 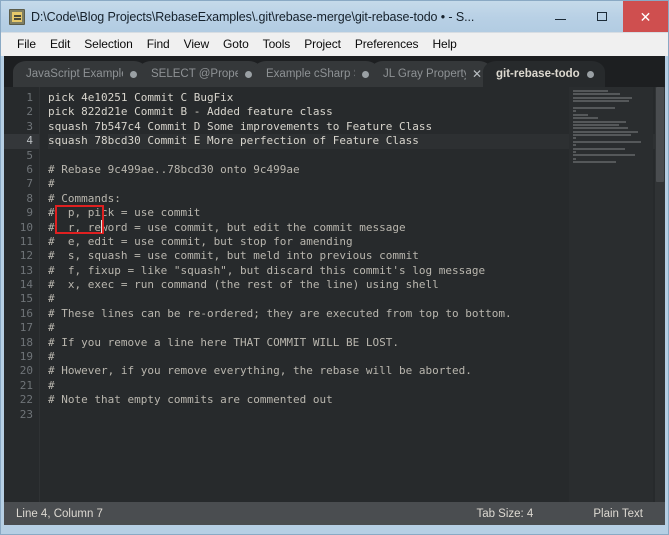 I want to click on sublime-text-icon, so click(x=17, y=16).